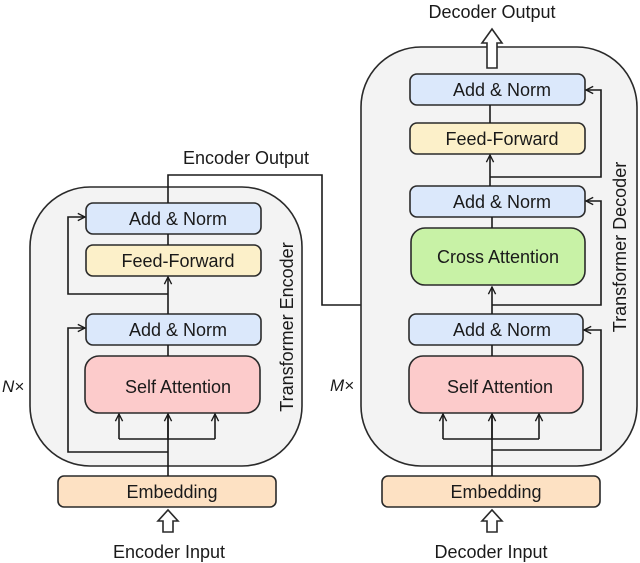 The width and height of the screenshot is (640, 563). What do you see at coordinates (502, 90) in the screenshot?
I see `decoder-add-norm-3-label: Add & Norm` at bounding box center [502, 90].